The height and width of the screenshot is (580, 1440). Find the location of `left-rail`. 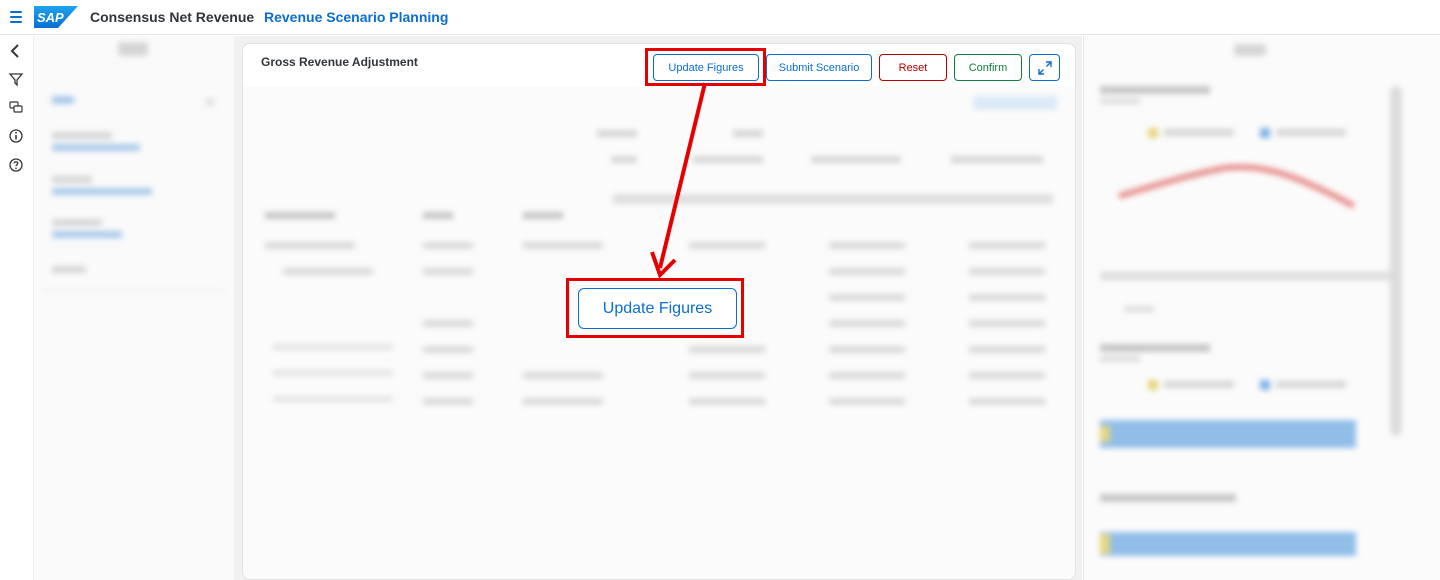

left-rail is located at coordinates (17, 308).